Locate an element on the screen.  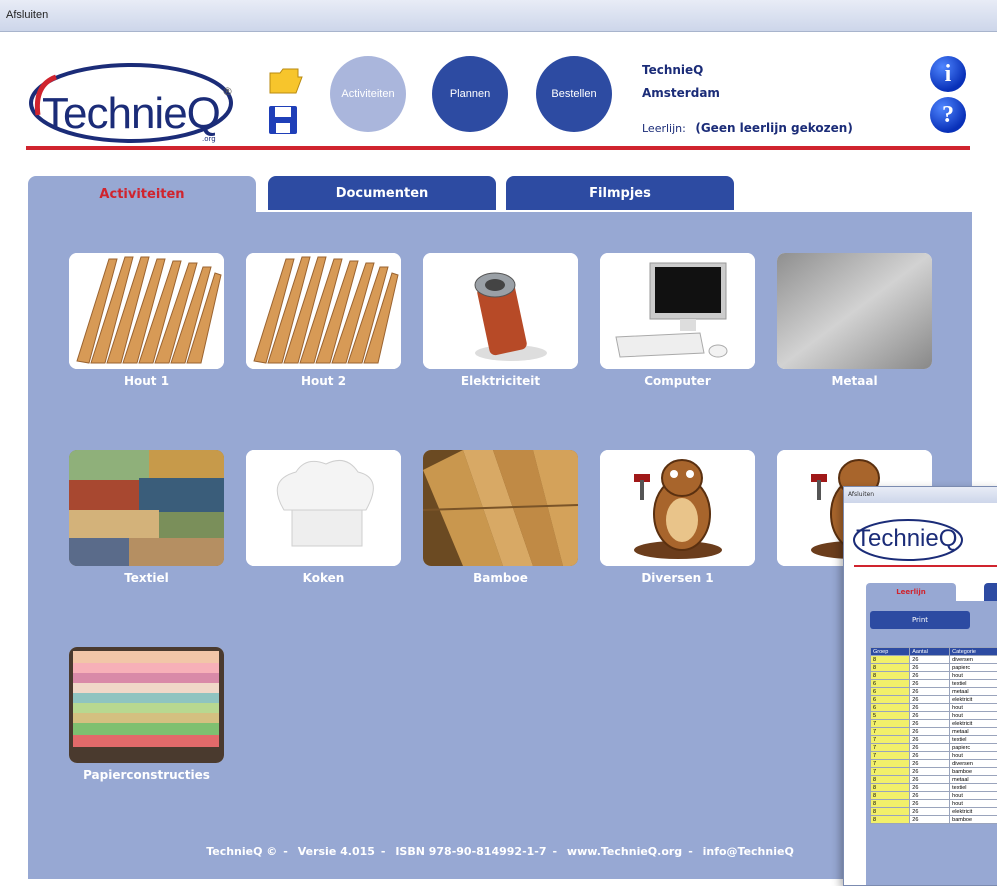
bamboo-icon is located at coordinates (500, 508).